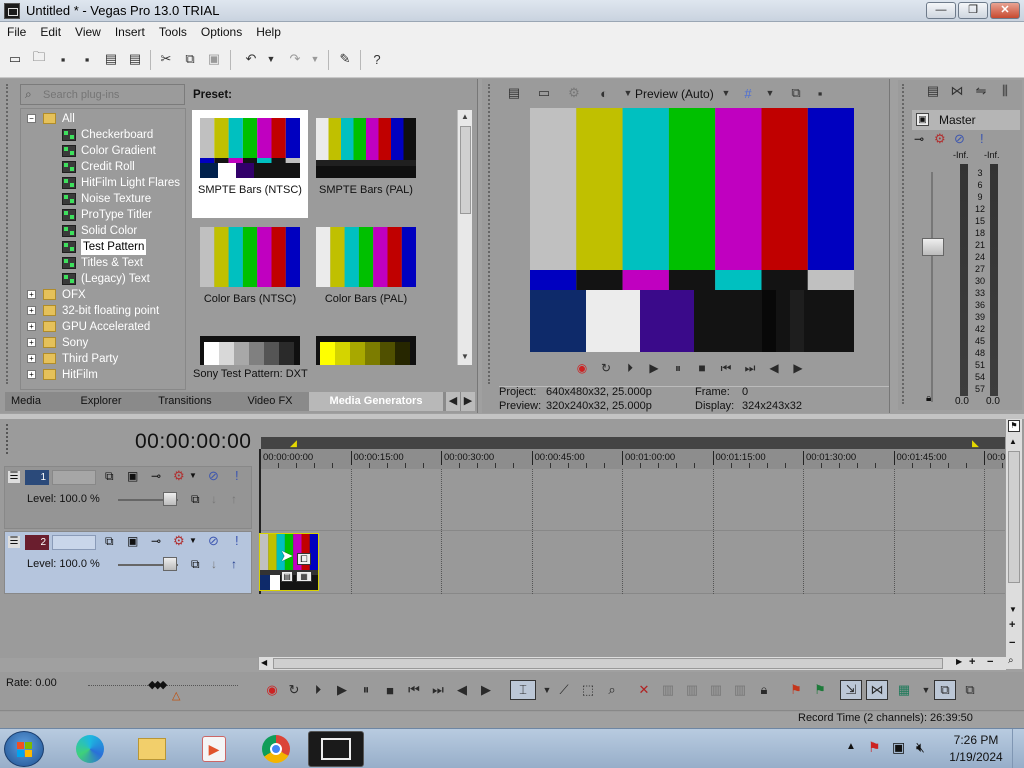 The height and width of the screenshot is (768, 1024). I want to click on search-input, so click(113, 94).